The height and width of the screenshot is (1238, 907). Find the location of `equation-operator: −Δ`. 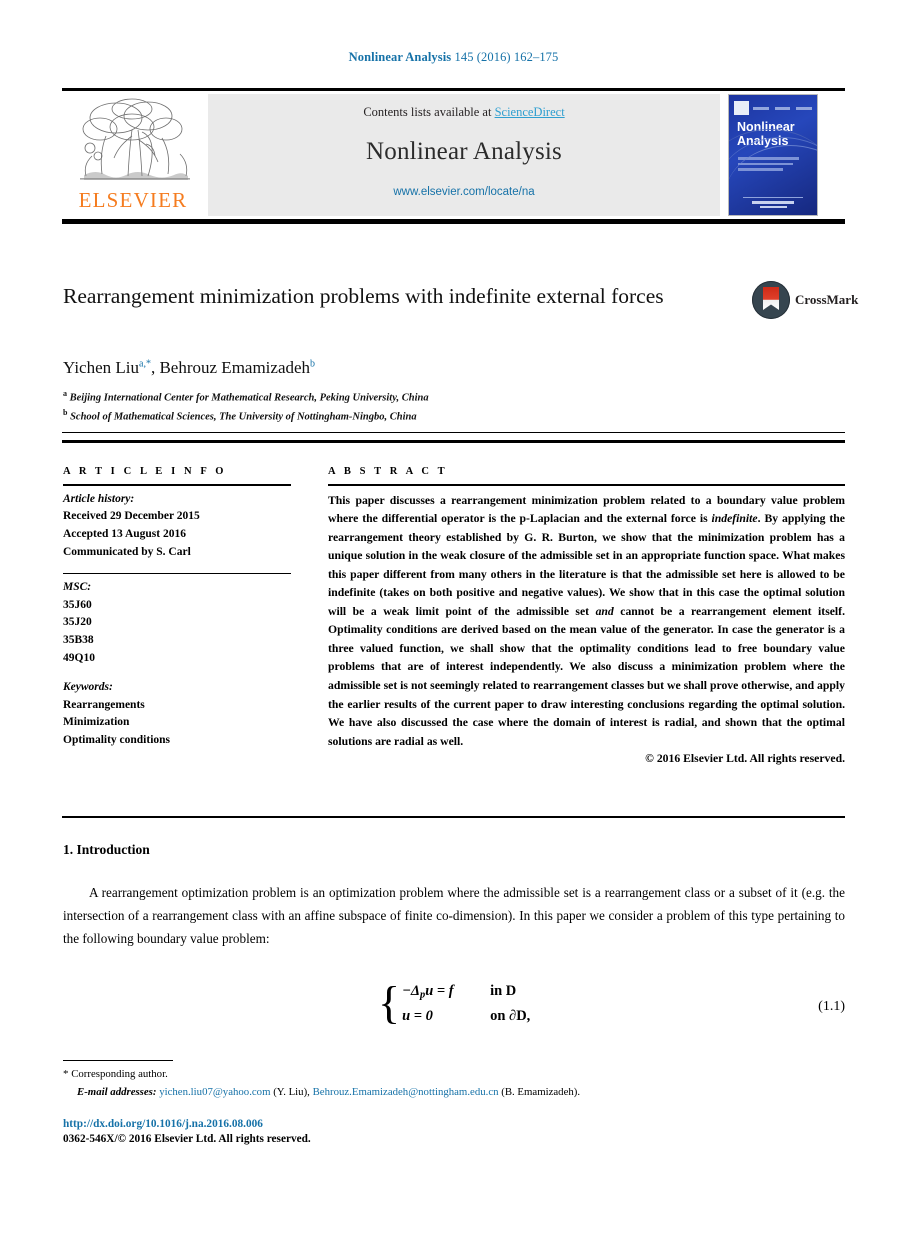

equation-operator: −Δ is located at coordinates (411, 991).